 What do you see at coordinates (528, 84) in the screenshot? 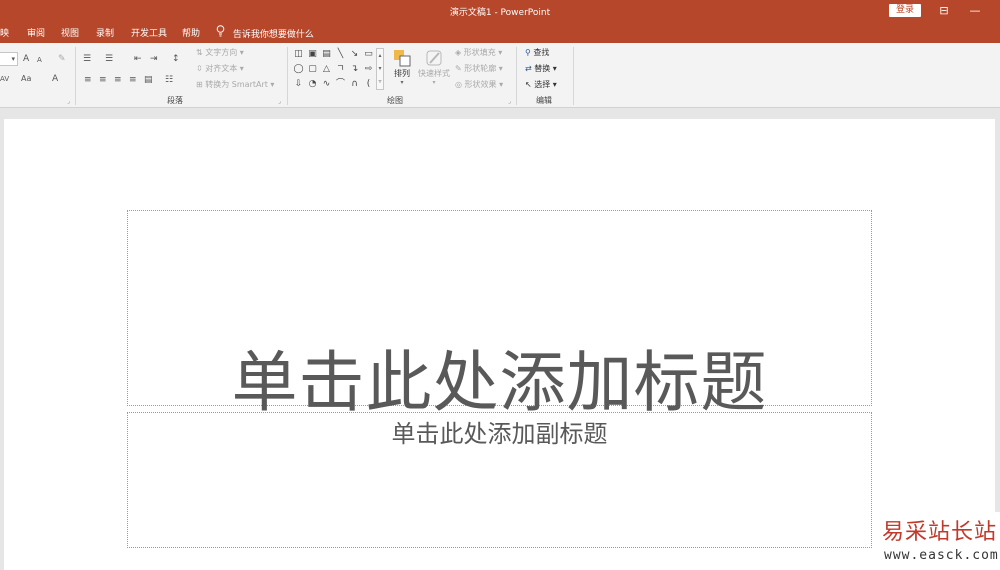
I see `cursor-icon: ↖` at bounding box center [528, 84].